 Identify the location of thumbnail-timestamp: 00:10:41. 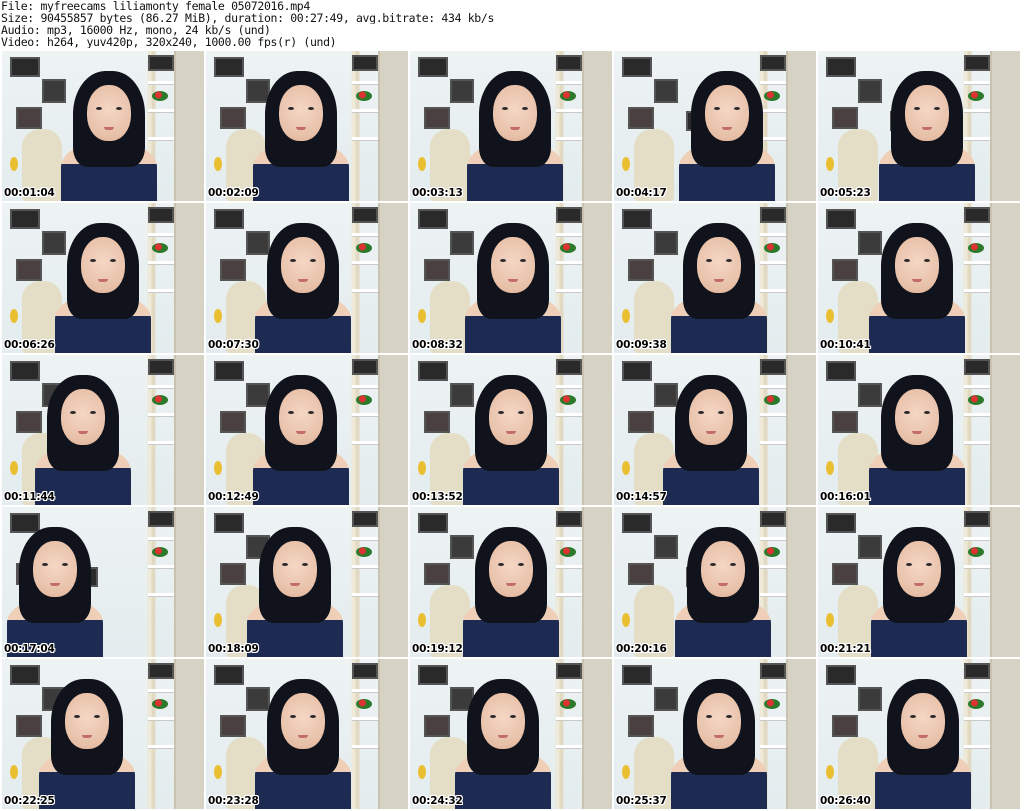
(845, 345).